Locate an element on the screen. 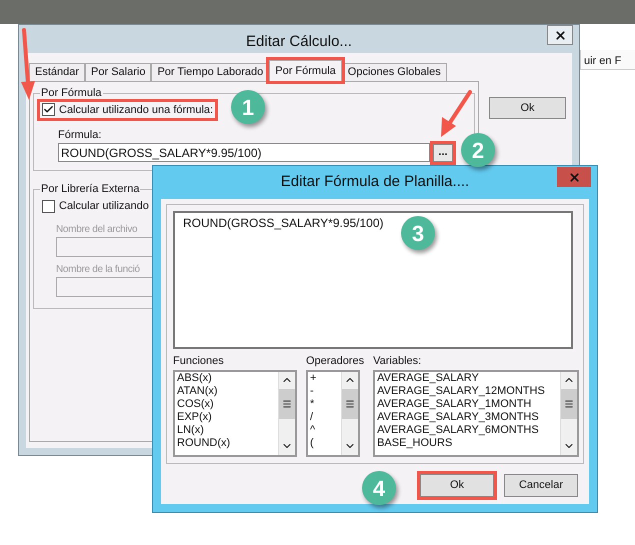 The width and height of the screenshot is (635, 545). list-label: Variables: is located at coordinates (397, 361).